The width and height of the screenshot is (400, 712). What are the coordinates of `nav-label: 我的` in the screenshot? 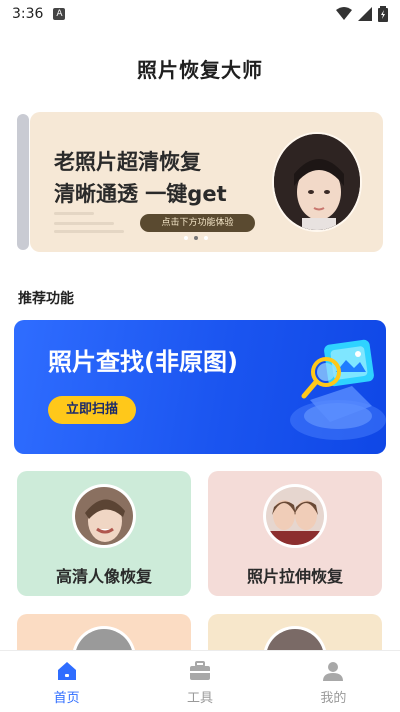 It's located at (333, 698).